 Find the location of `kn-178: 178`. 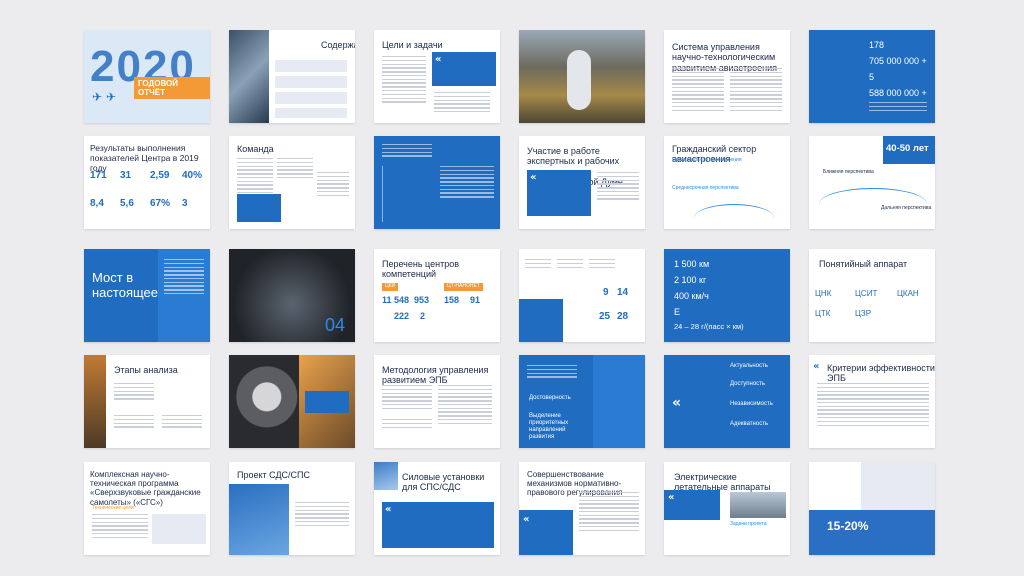

kn-178: 178 is located at coordinates (877, 45).